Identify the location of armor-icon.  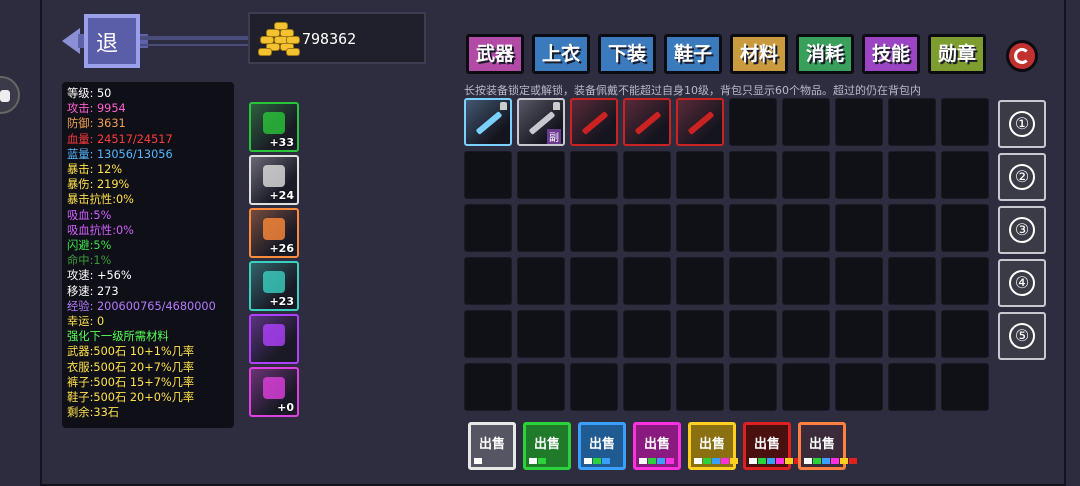
(274, 176).